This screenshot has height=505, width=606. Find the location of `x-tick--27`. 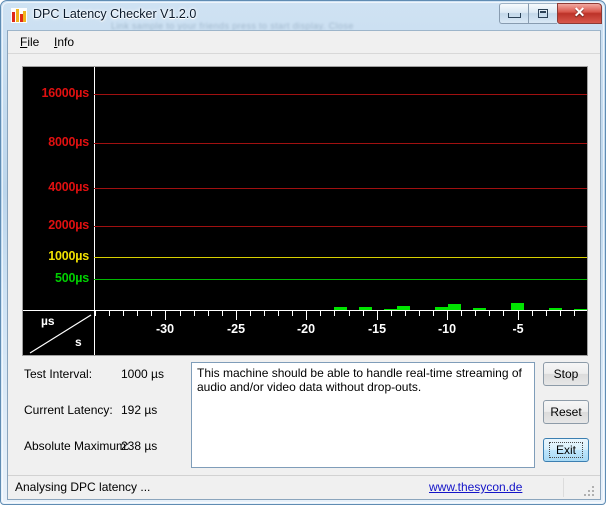

x-tick--27 is located at coordinates (208, 313).